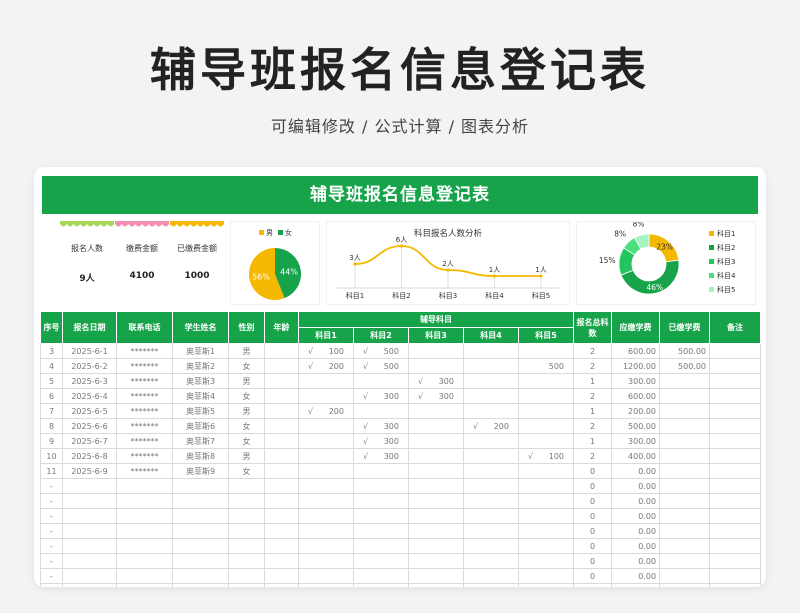  Describe the element at coordinates (89, 426) in the screenshot. I see `cell-date: 2025-6-6` at that location.